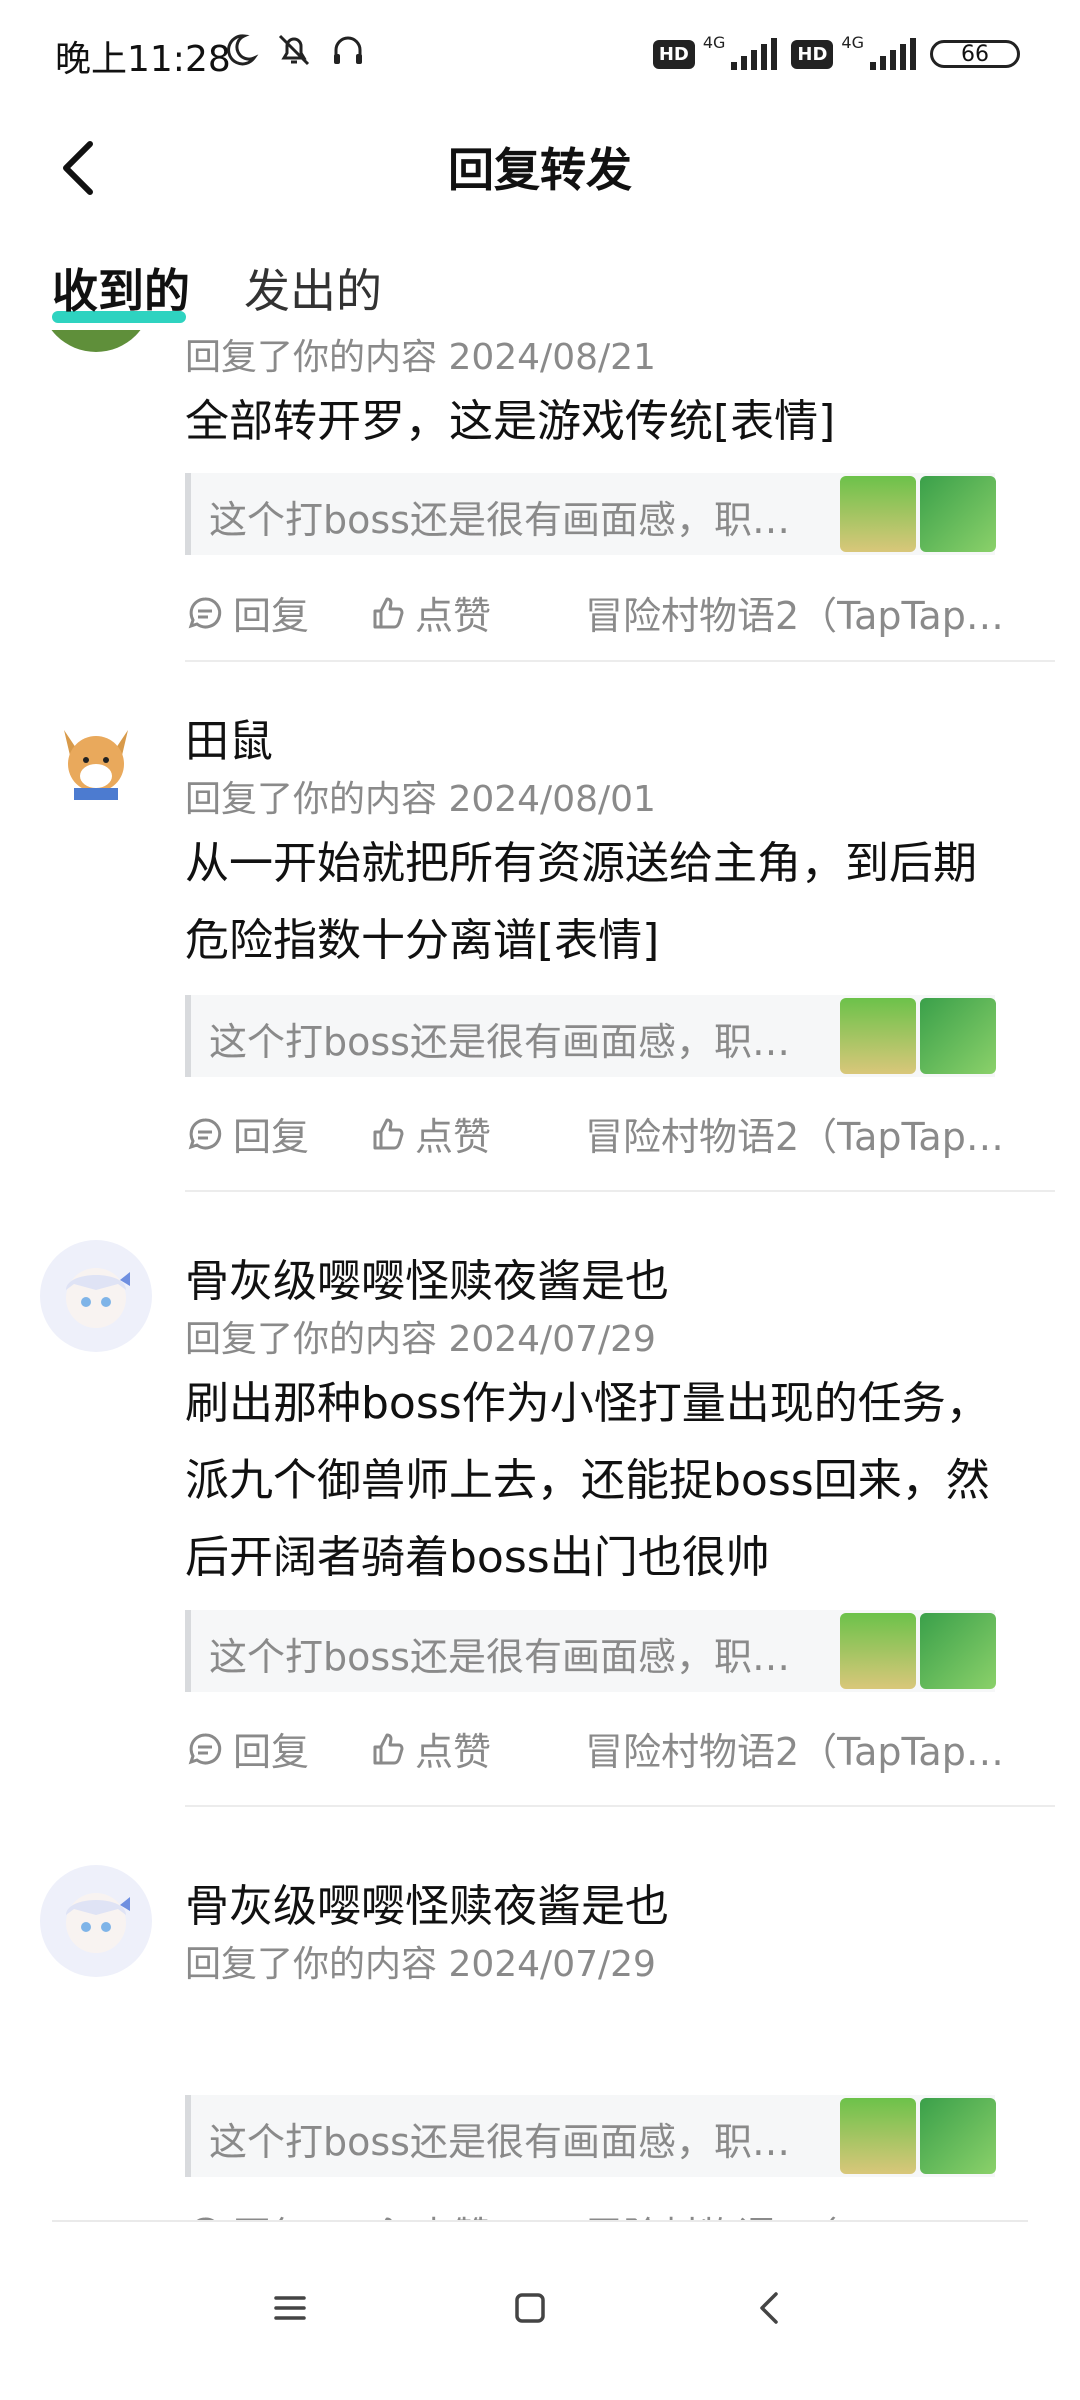 The width and height of the screenshot is (1080, 2400). I want to click on item-meta: 回复了你的内容 2024/08/21, so click(420, 357).